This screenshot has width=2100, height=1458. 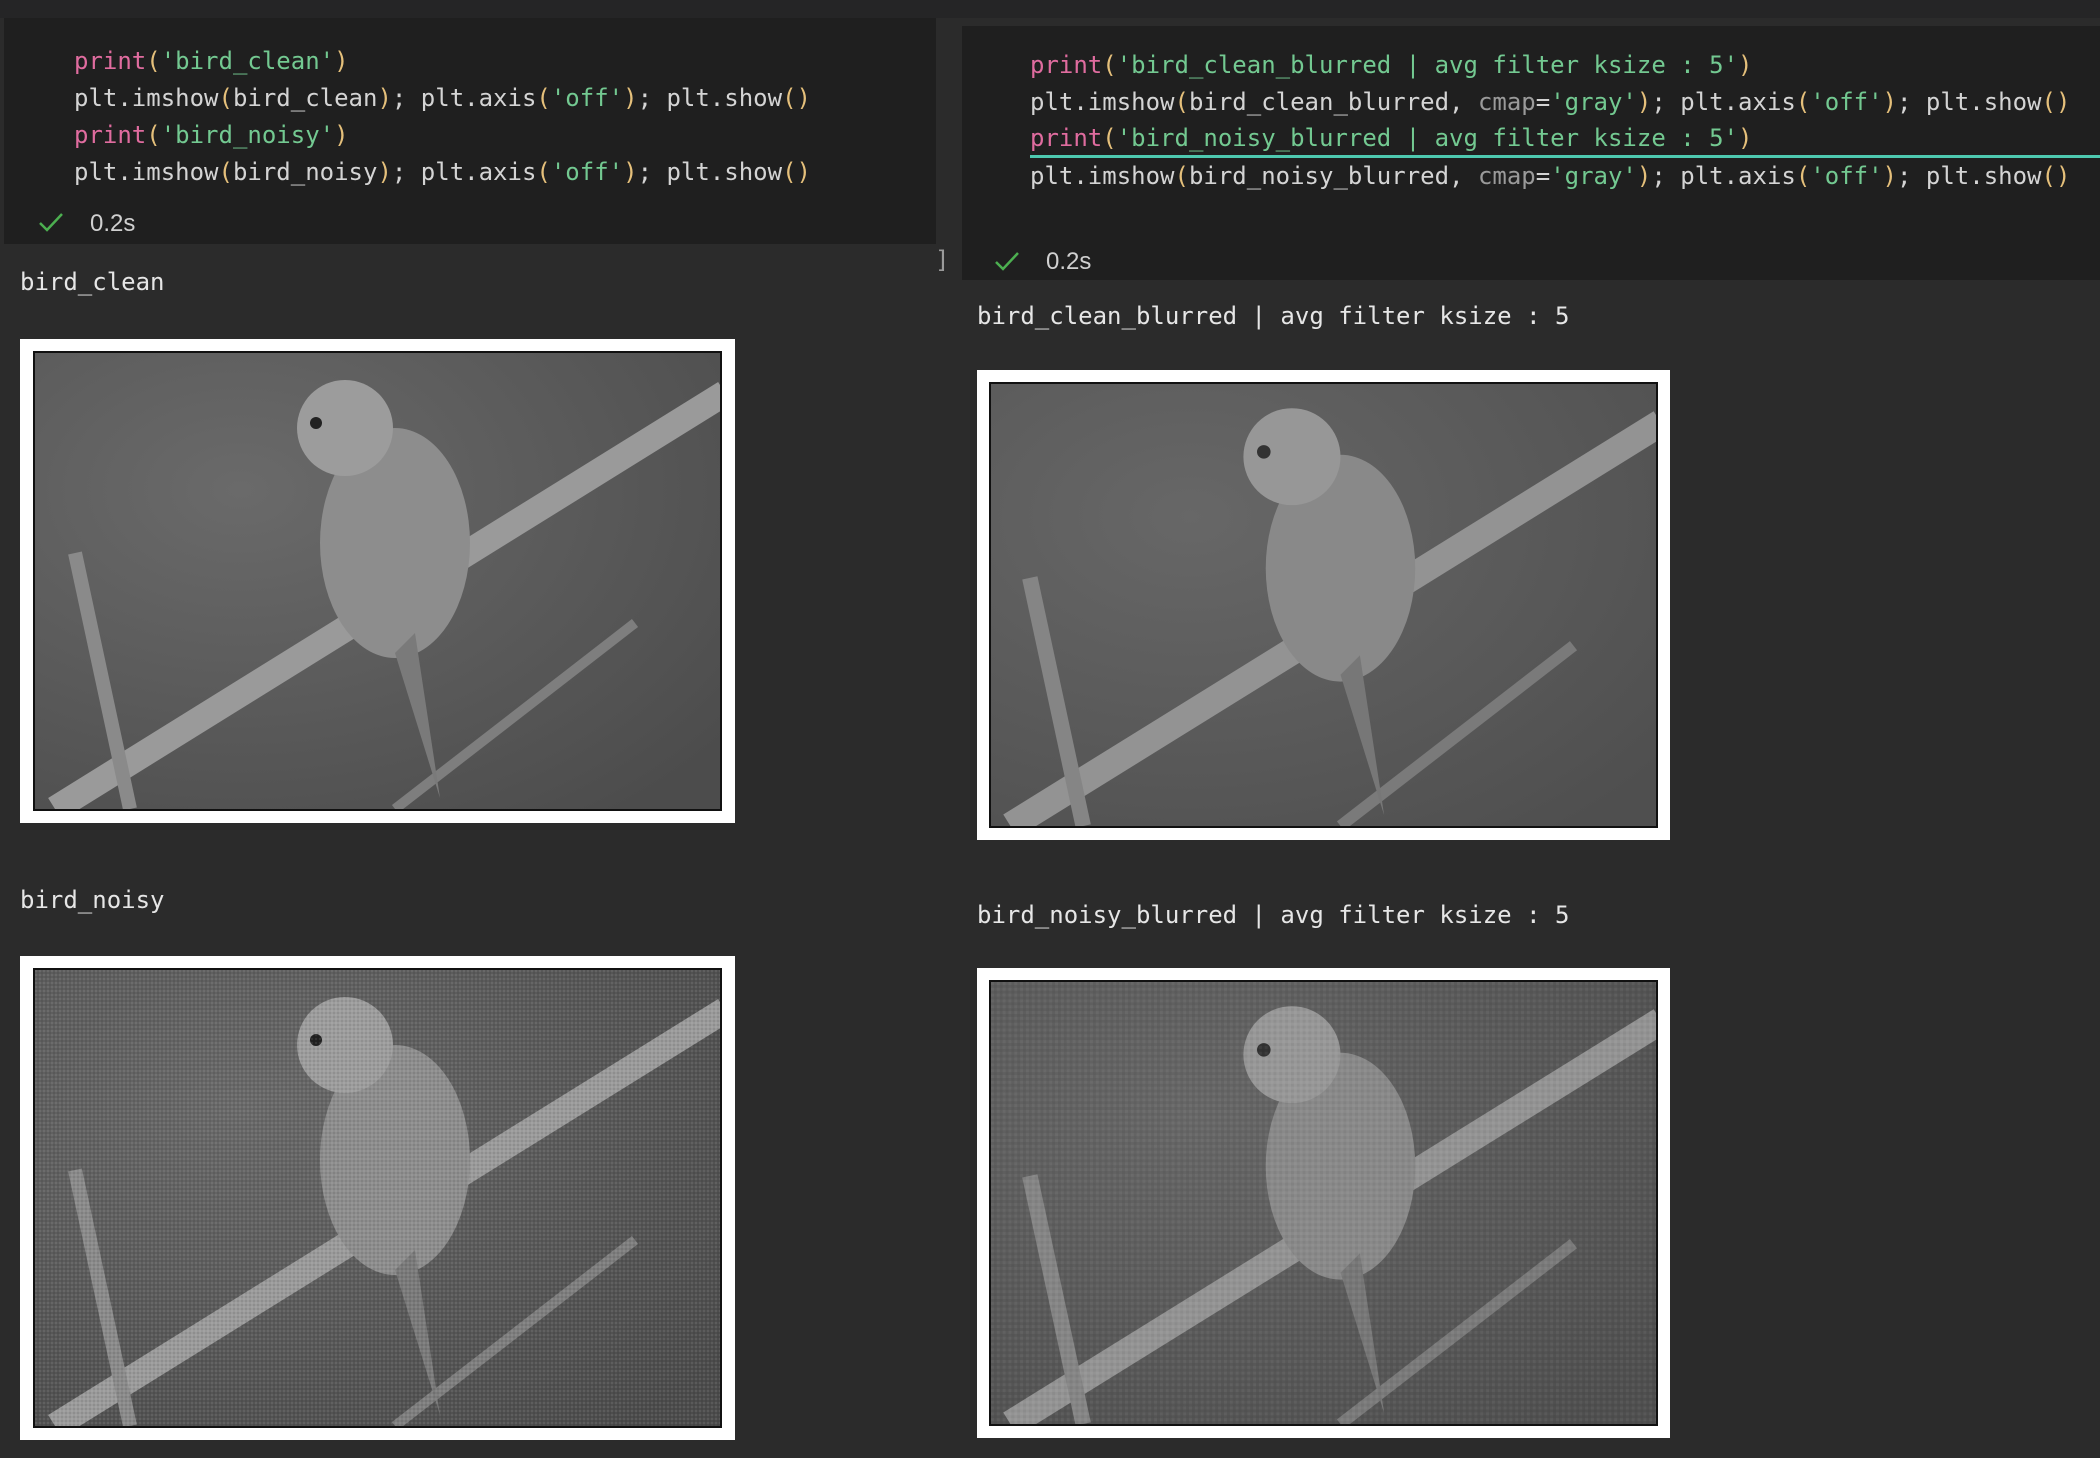 What do you see at coordinates (92, 282) in the screenshot?
I see `output-label-bird-clean: bird_clean` at bounding box center [92, 282].